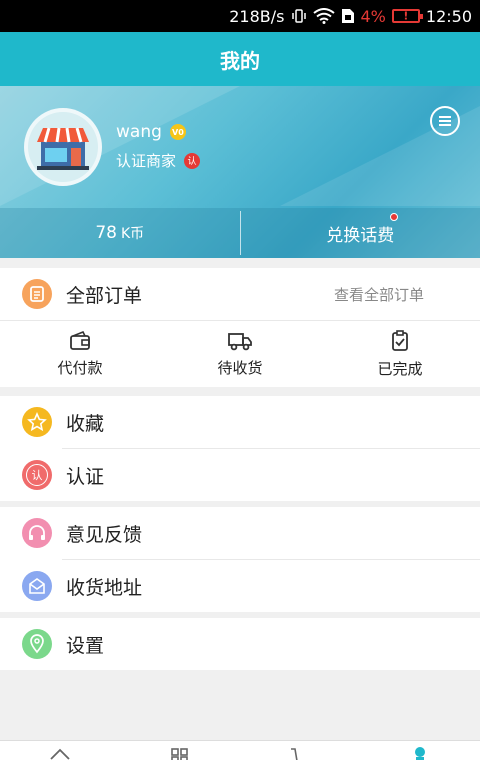 This screenshot has width=480, height=760. I want to click on menu-group-favorites: 收藏 认 认证, so click(240, 448).